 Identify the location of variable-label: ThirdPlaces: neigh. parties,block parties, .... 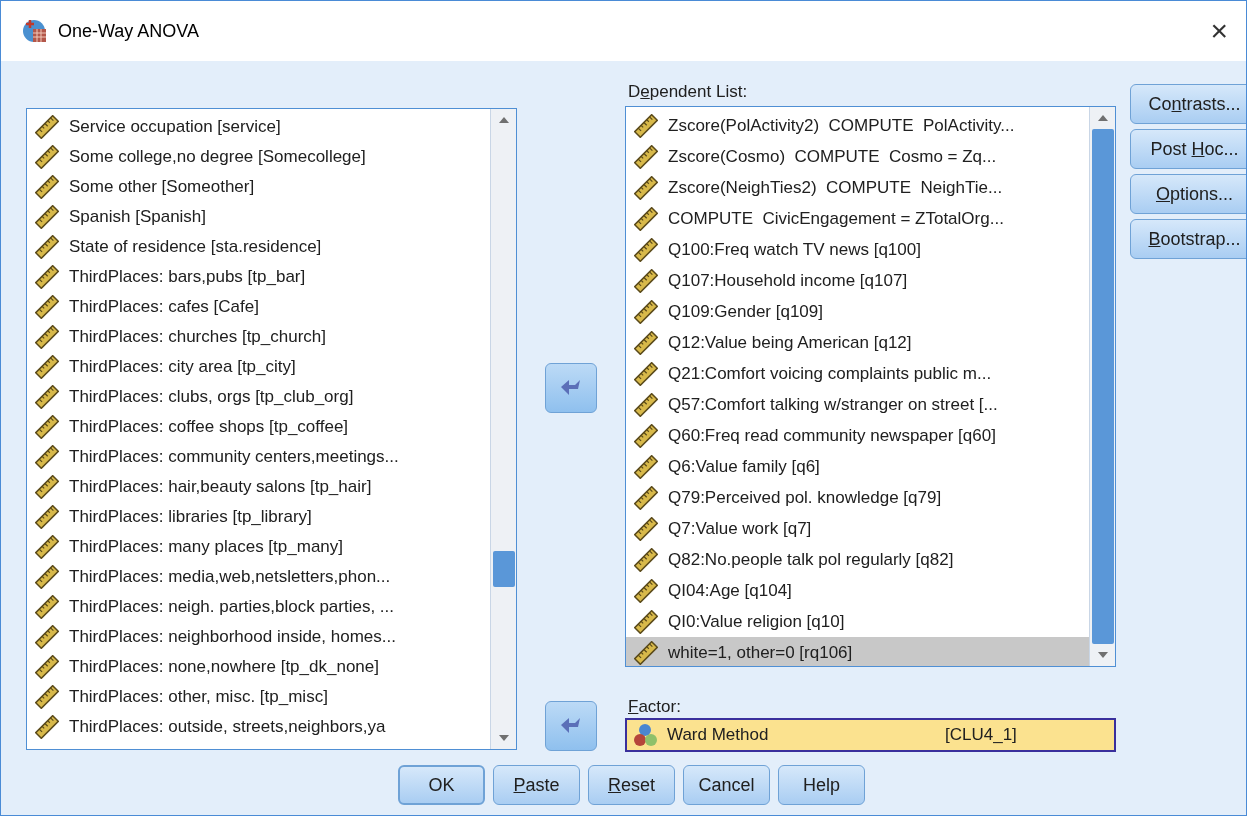
(232, 607).